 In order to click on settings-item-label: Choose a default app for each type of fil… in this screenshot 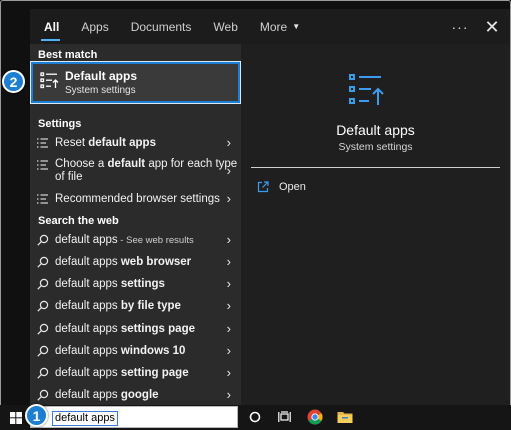, I will do `click(146, 170)`.